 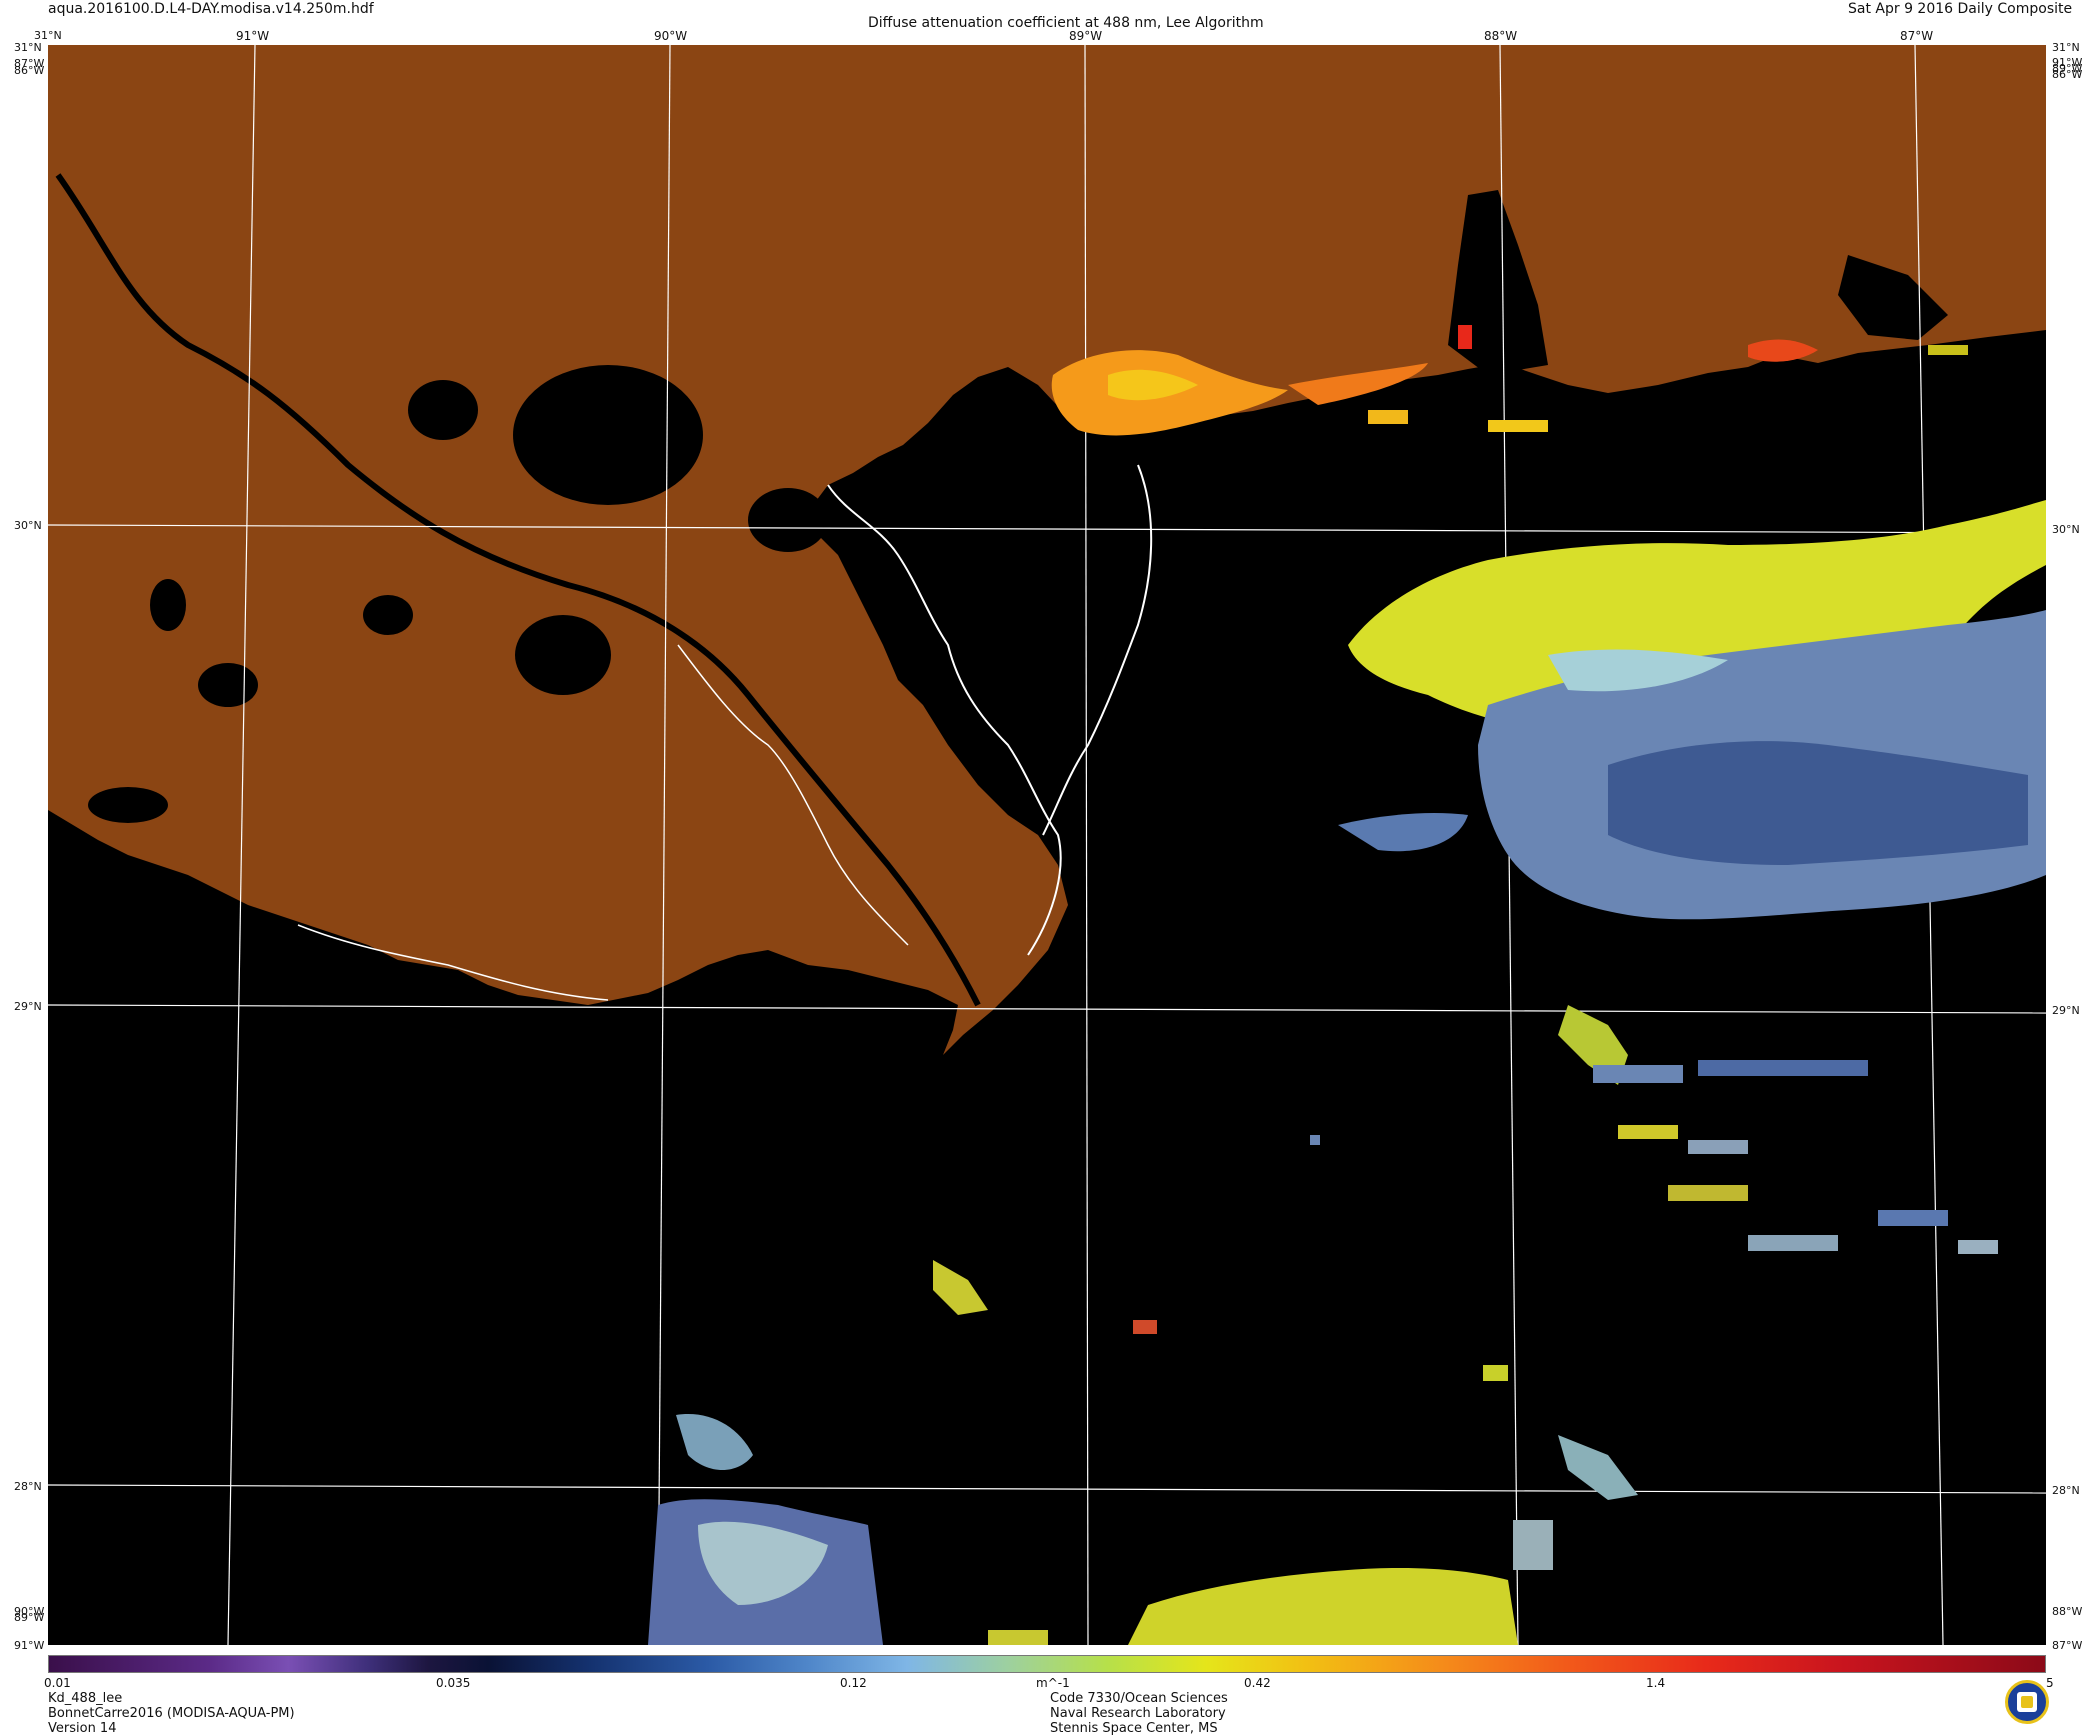 What do you see at coordinates (1315, 1140) in the screenshot?
I see `patch-n` at bounding box center [1315, 1140].